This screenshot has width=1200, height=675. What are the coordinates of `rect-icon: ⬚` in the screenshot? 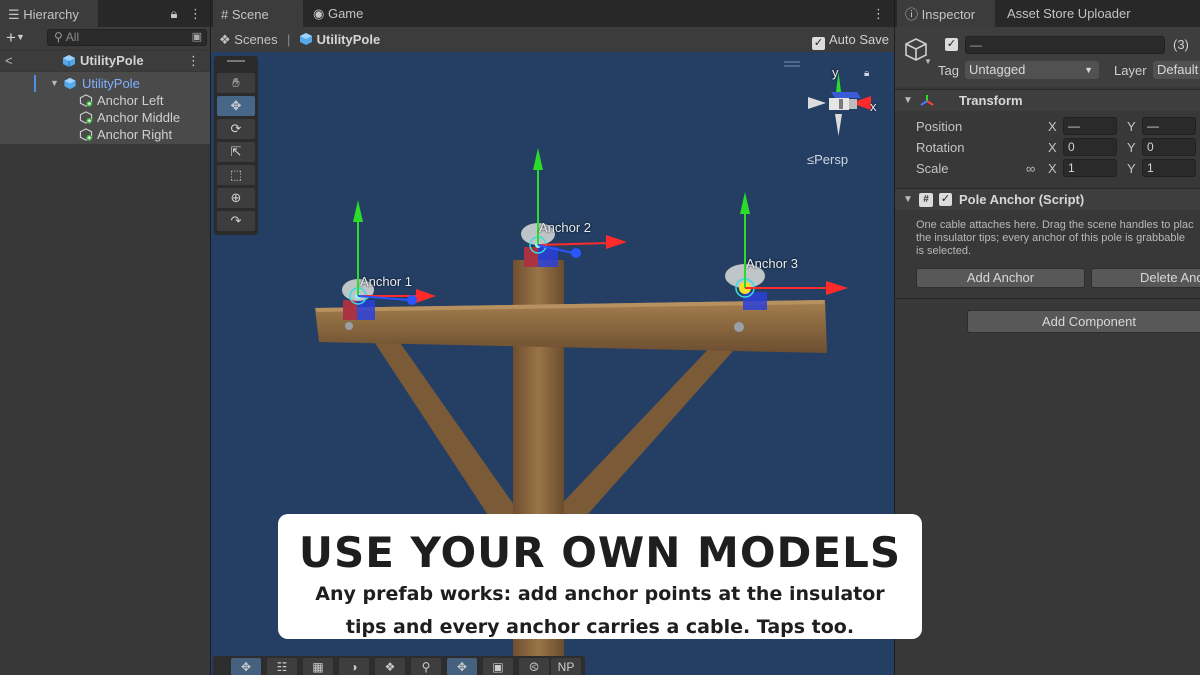 It's located at (236, 174).